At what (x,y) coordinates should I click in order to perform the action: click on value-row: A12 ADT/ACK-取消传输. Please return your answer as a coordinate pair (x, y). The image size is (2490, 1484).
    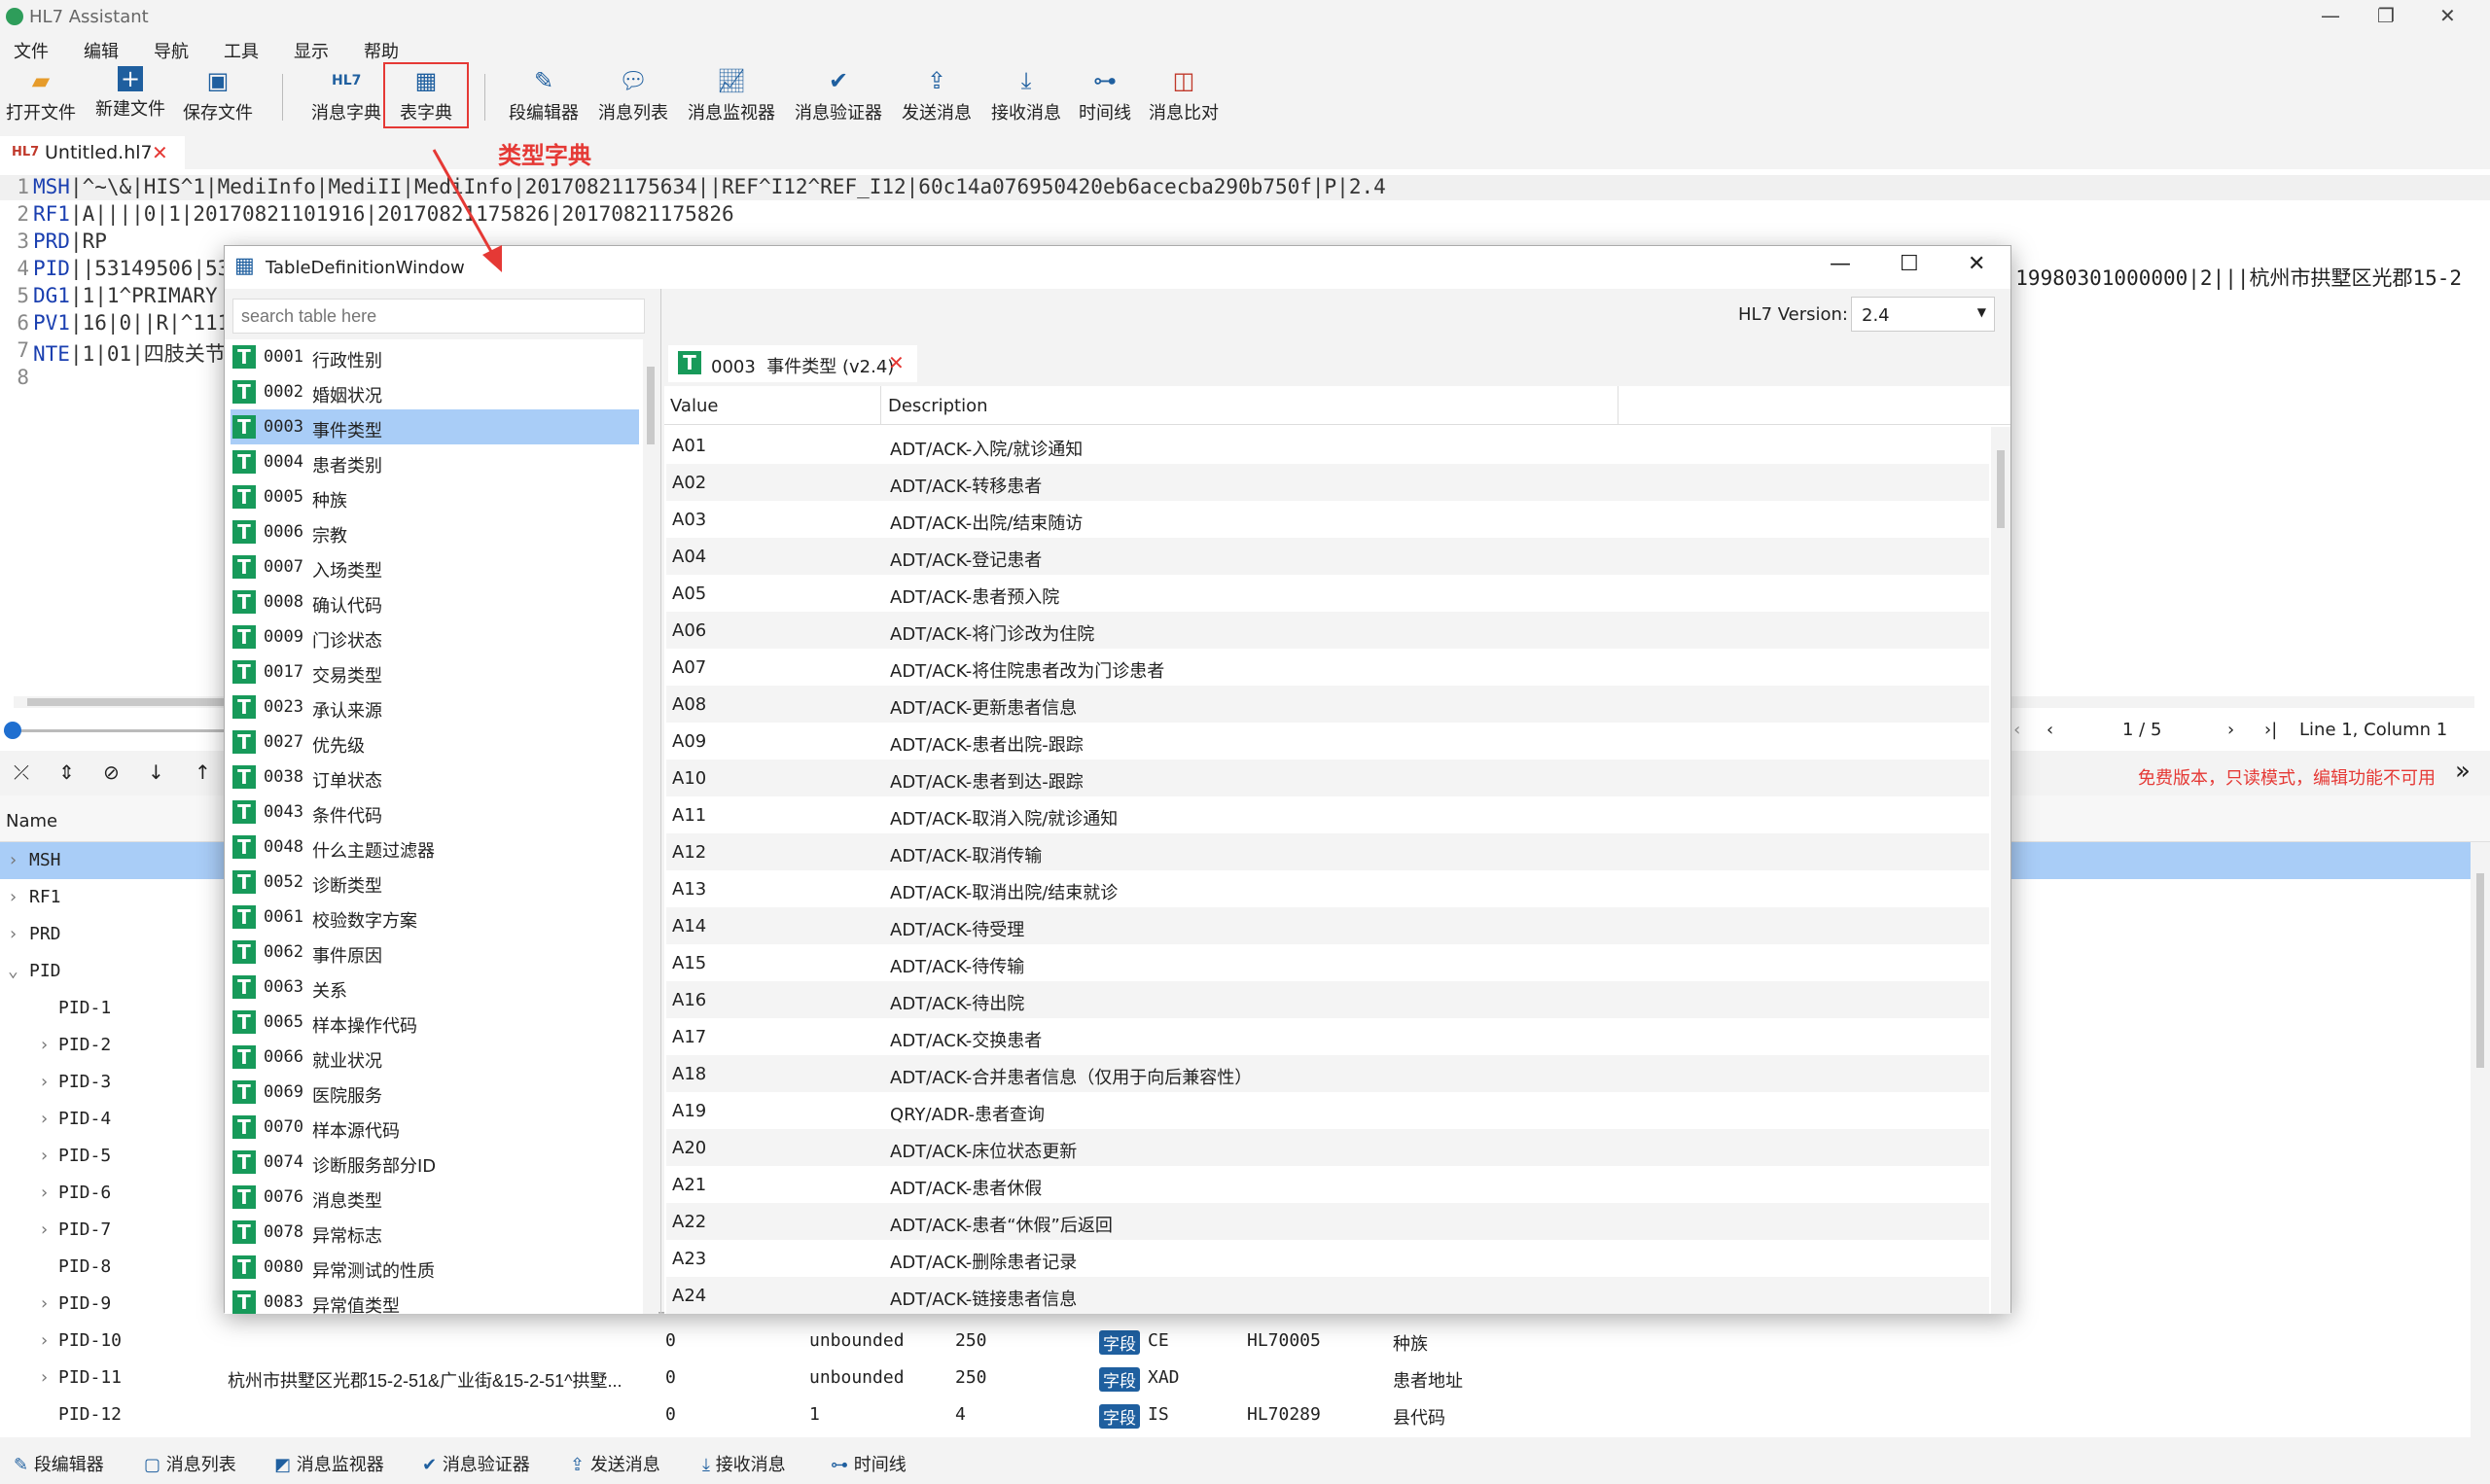
    Looking at the image, I should click on (1327, 852).